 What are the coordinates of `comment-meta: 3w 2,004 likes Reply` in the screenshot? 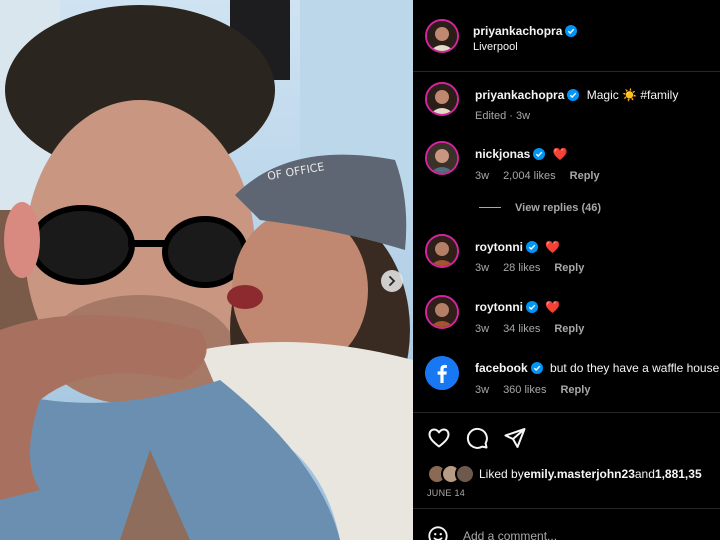 It's located at (544, 176).